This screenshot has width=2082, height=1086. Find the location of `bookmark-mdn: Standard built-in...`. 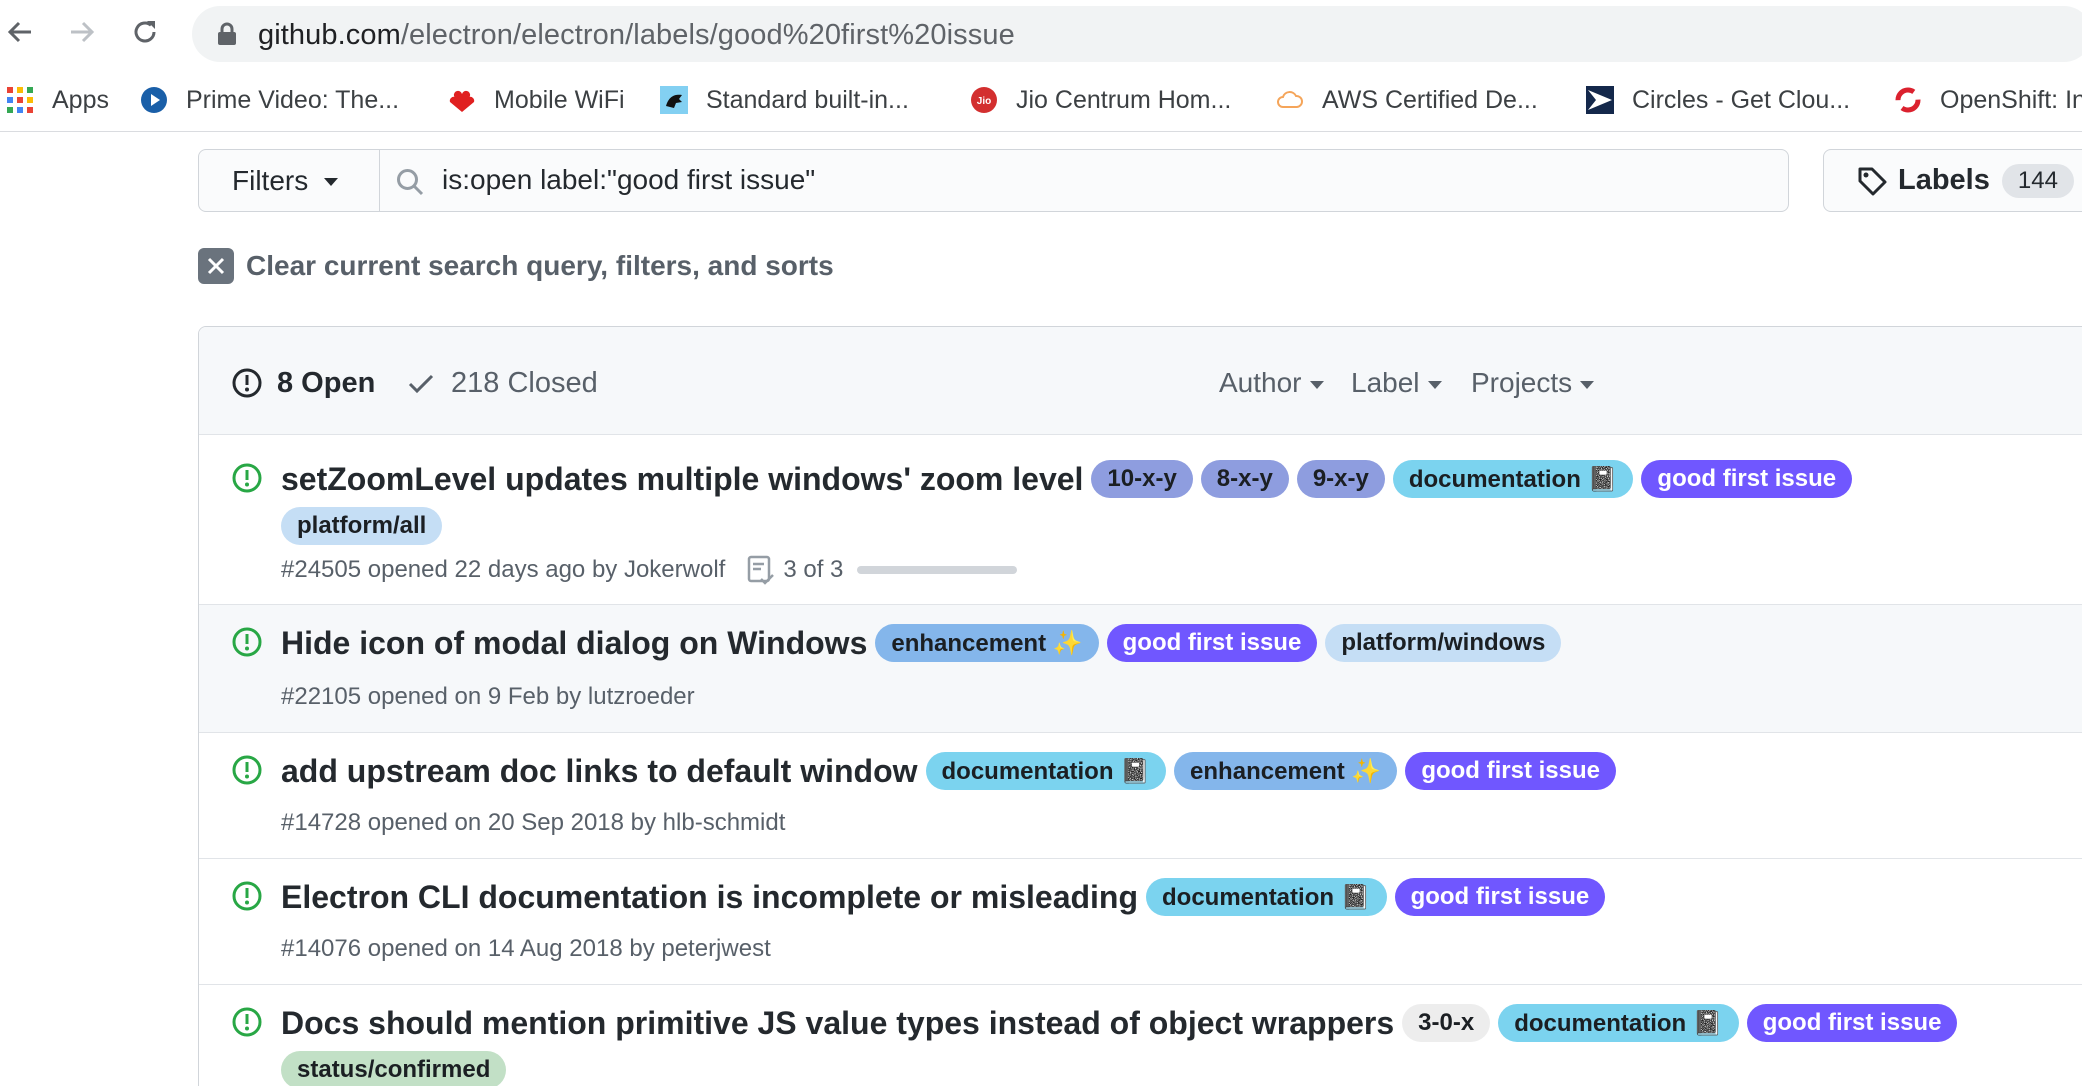

bookmark-mdn: Standard built-in... is located at coordinates (784, 100).